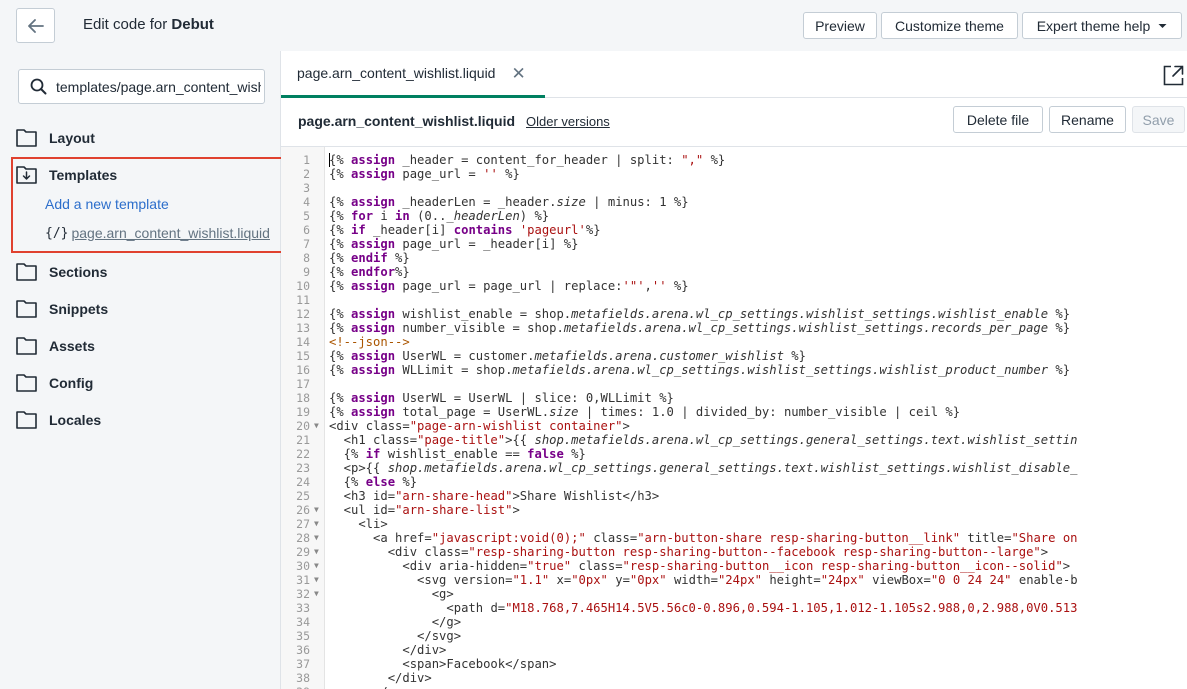 The height and width of the screenshot is (689, 1187). I want to click on line-number: 22, so click(303, 454).